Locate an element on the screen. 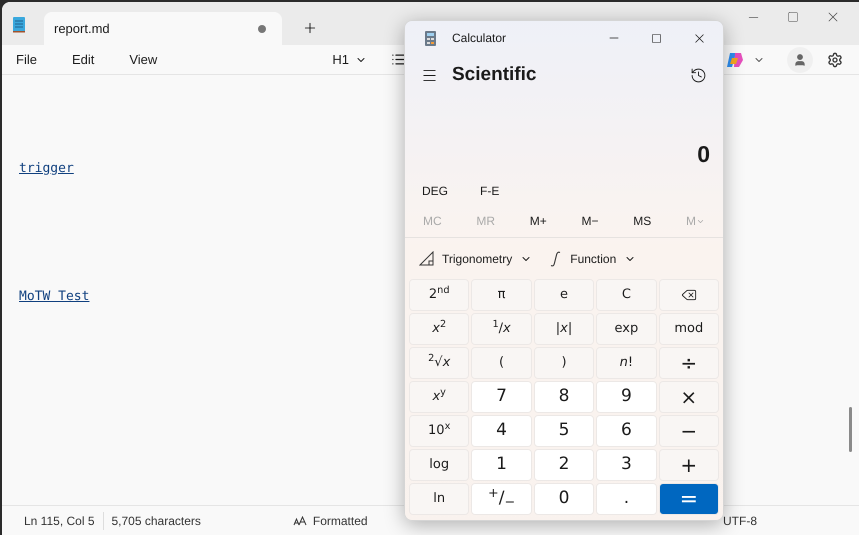 The width and height of the screenshot is (859, 535). calculator-key: 4 is located at coordinates (501, 431).